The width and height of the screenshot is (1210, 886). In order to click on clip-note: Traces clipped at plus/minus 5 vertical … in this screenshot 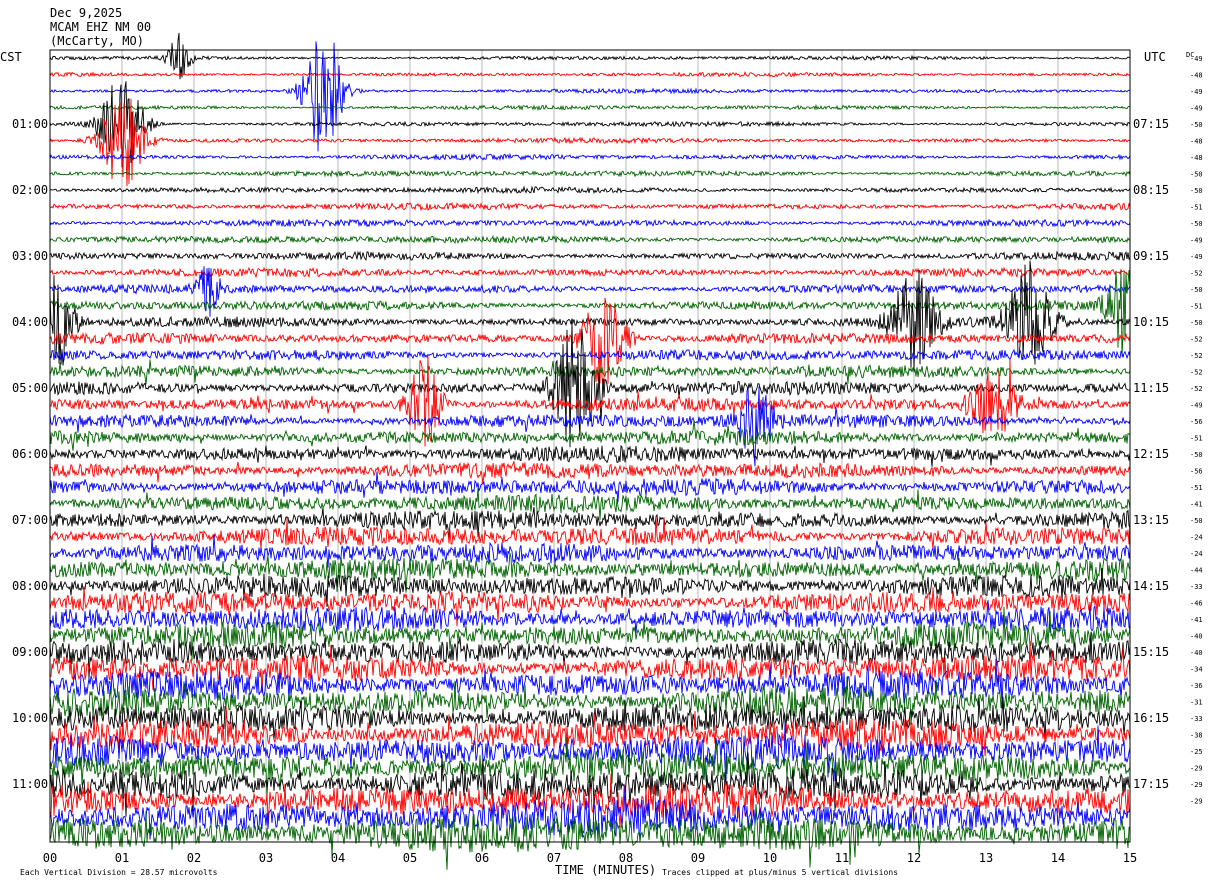, I will do `click(780, 872)`.